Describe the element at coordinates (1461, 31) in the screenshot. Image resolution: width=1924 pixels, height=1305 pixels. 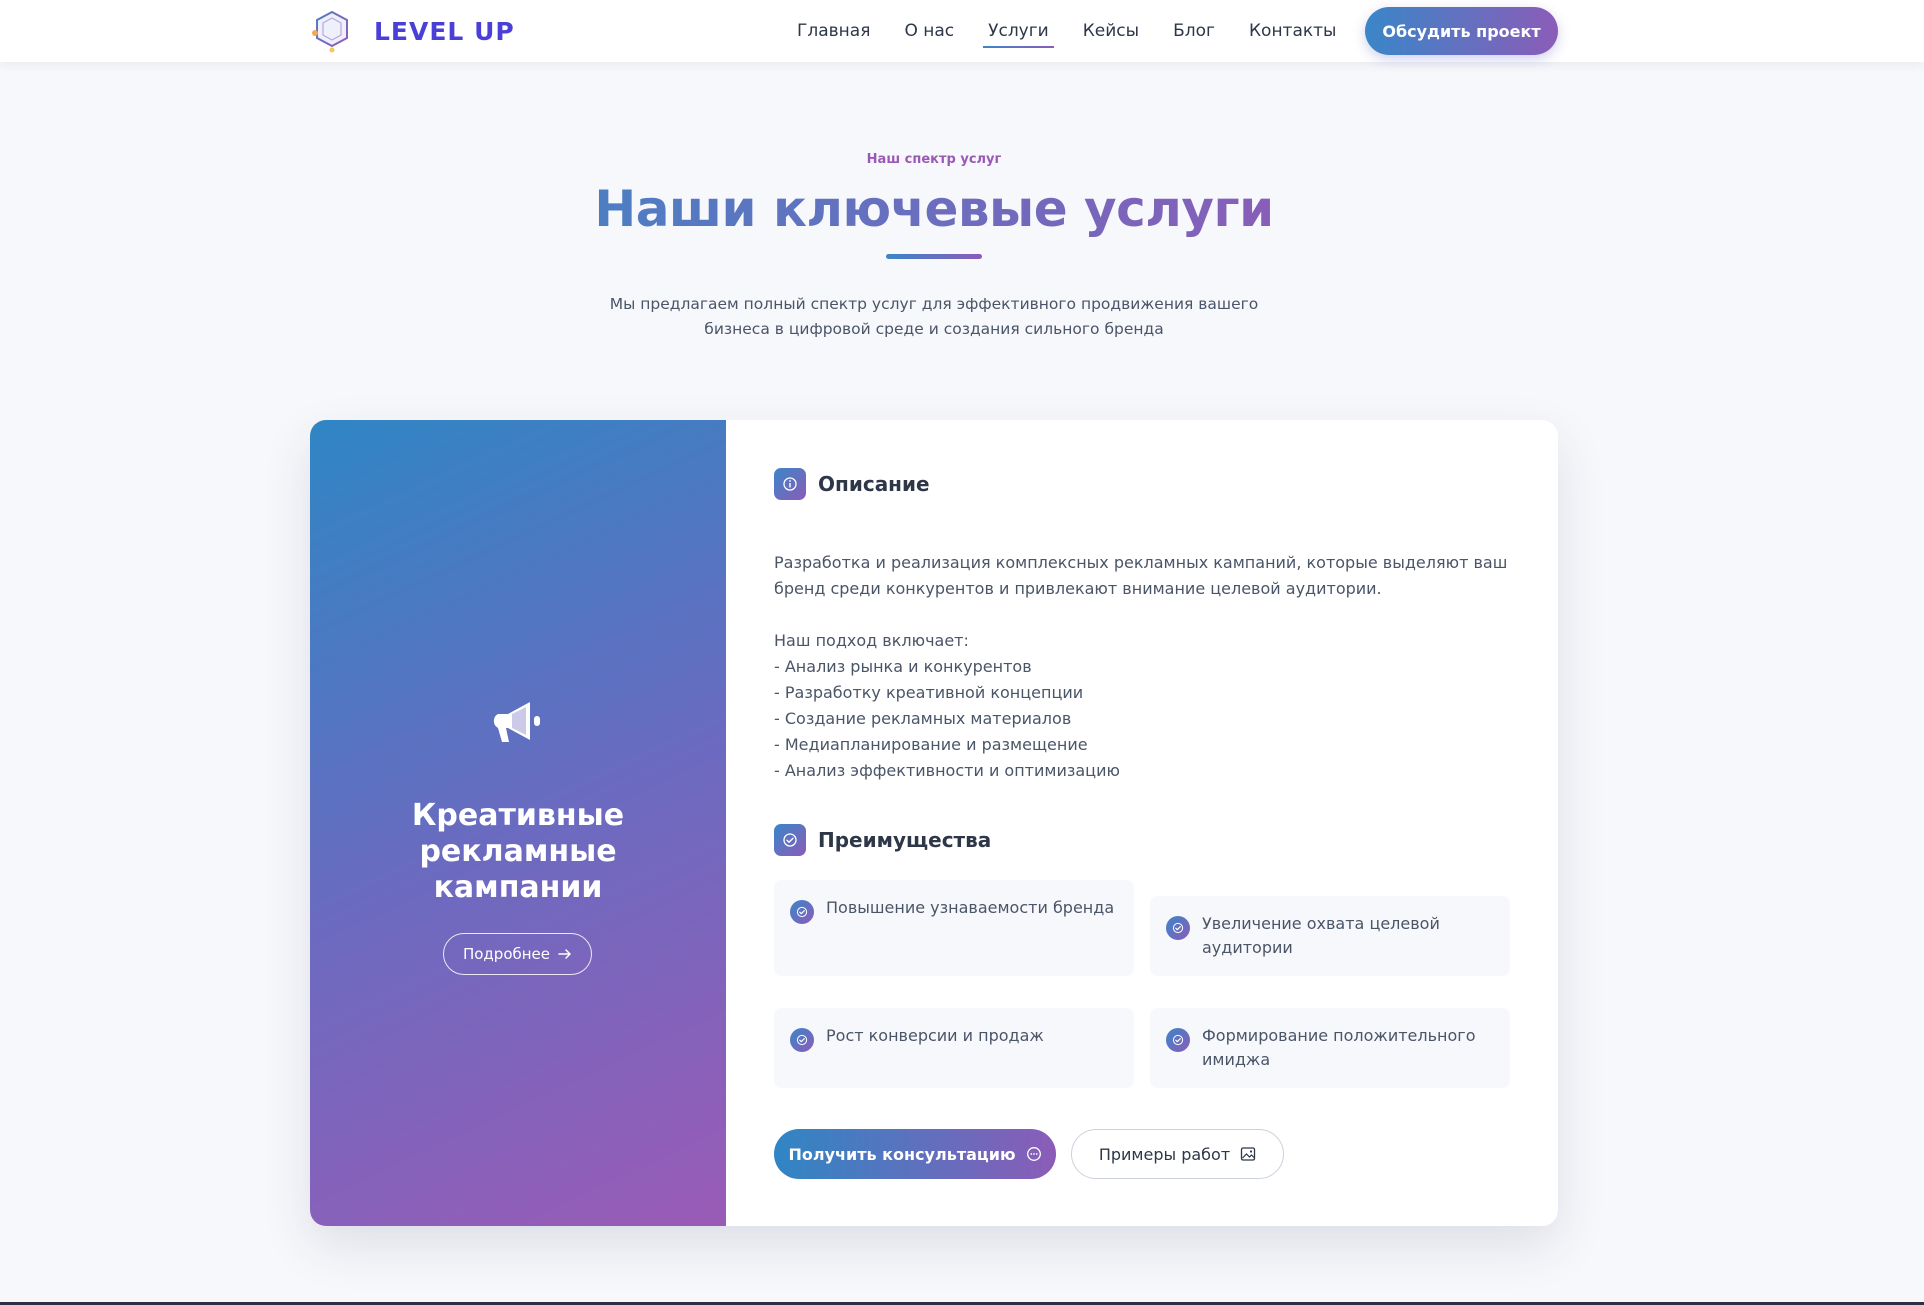
I see `discuss-project-button: Обсудить проект` at that location.